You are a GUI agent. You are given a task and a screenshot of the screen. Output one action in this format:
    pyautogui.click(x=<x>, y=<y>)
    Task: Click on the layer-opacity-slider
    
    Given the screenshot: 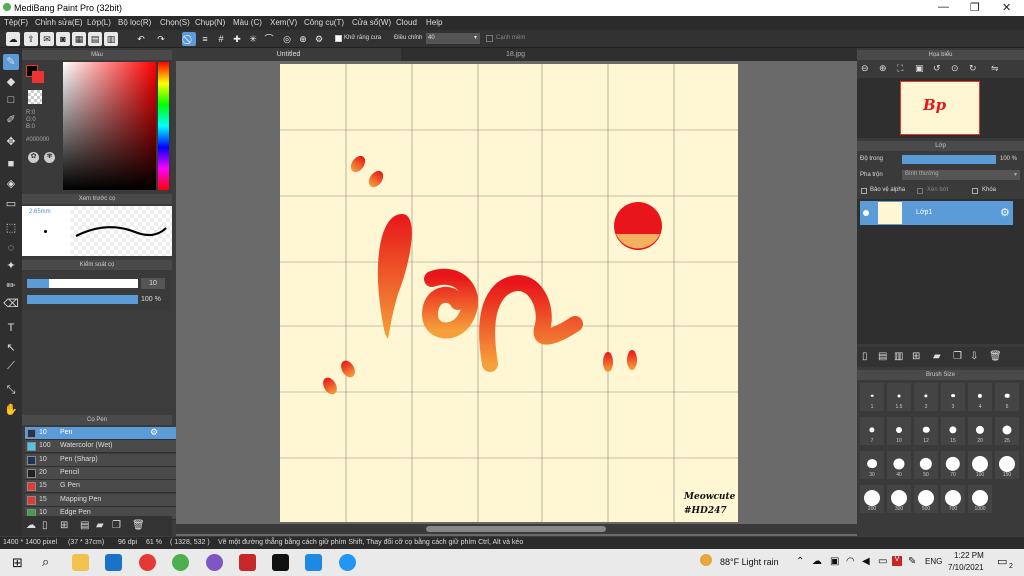 What is the action you would take?
    pyautogui.click(x=949, y=159)
    